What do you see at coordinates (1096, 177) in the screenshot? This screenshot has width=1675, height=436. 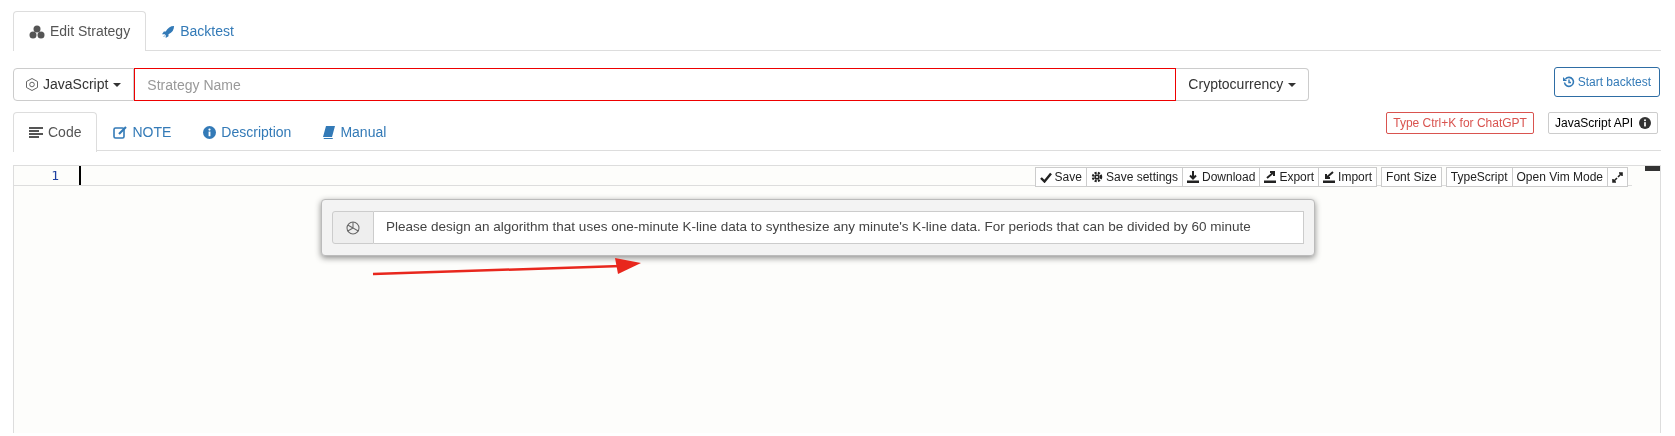 I see `settings-icon` at bounding box center [1096, 177].